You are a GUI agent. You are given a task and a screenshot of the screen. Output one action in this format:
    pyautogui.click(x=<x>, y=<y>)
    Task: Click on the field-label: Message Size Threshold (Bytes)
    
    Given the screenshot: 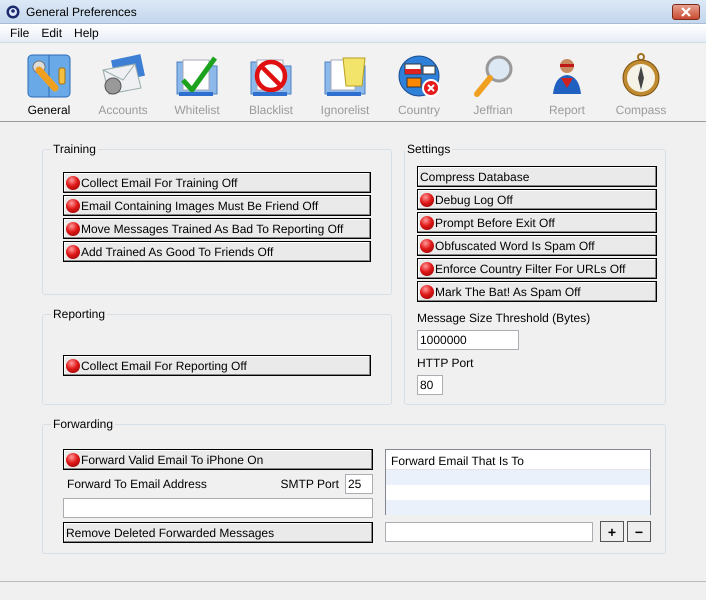 What is the action you would take?
    pyautogui.click(x=504, y=318)
    